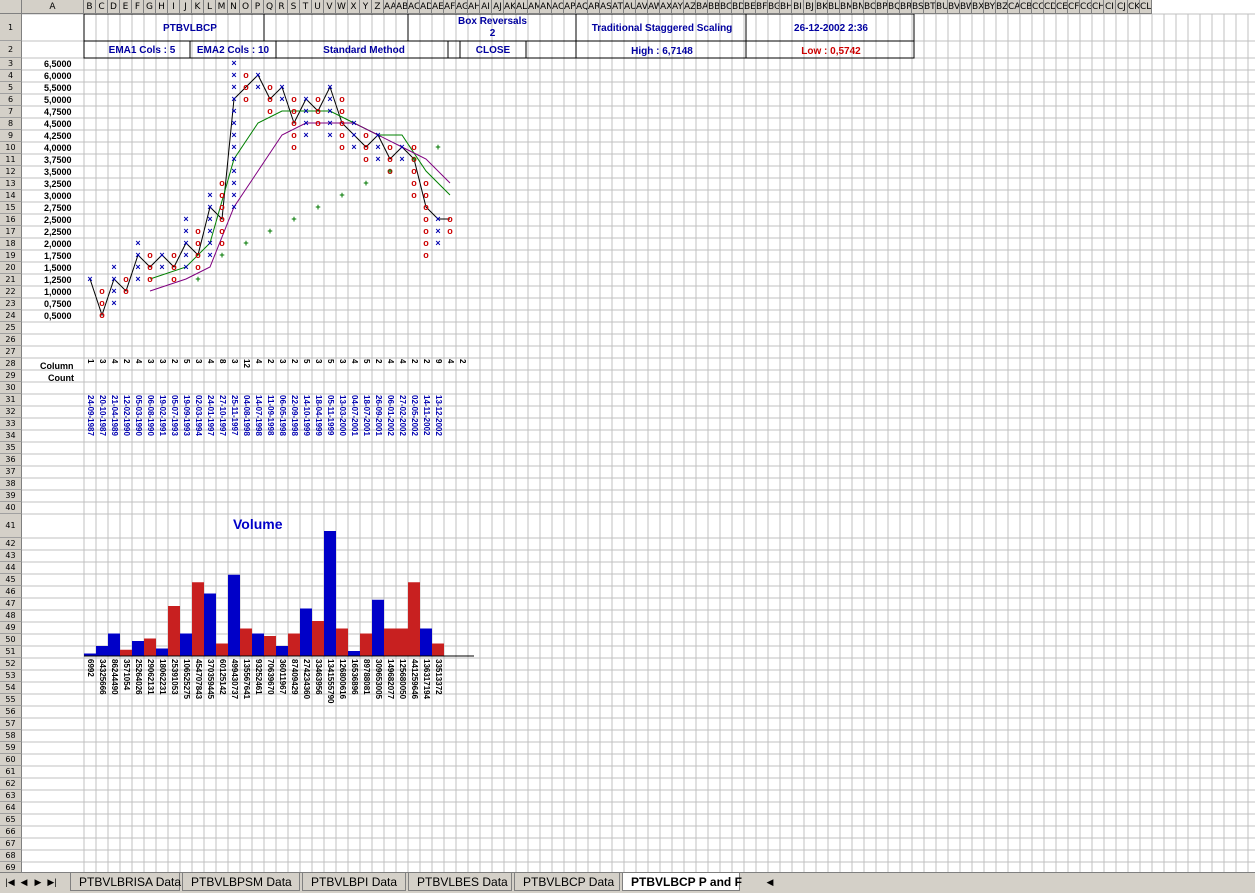 The image size is (1255, 893). What do you see at coordinates (342, 679) in the screenshot?
I see `volume-value: 126800616` at bounding box center [342, 679].